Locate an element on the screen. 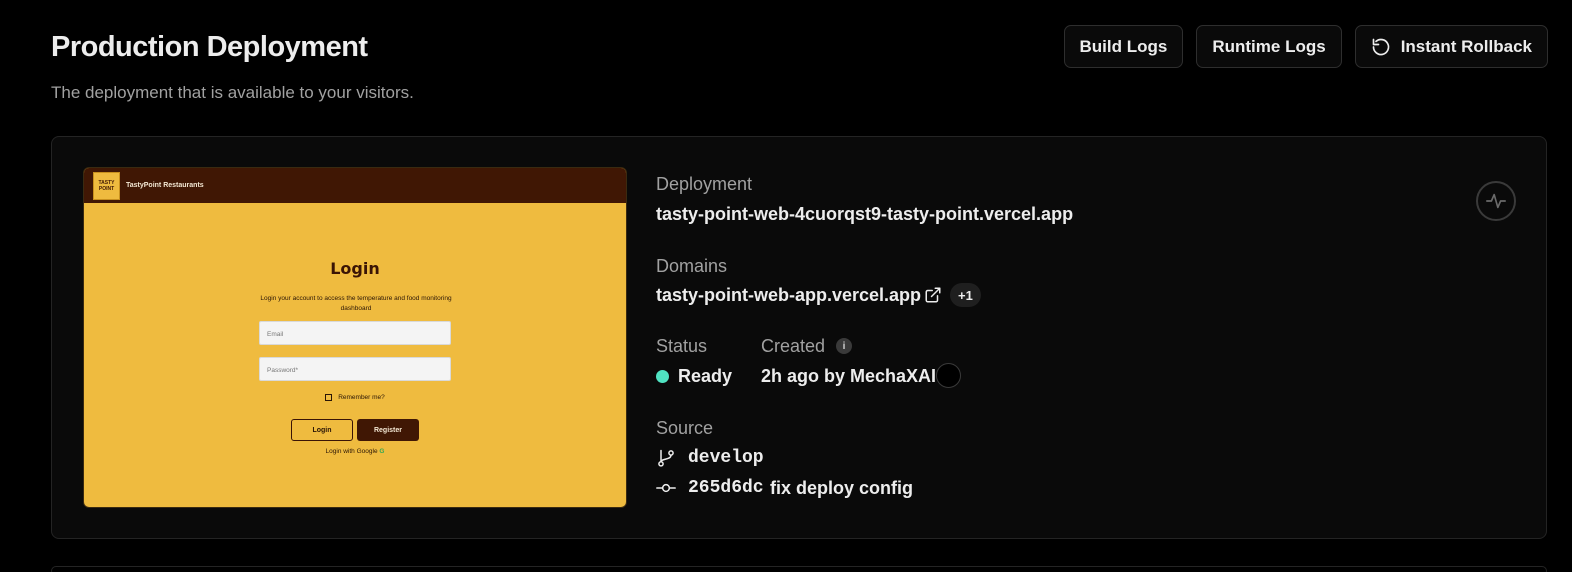 The image size is (1572, 572). preview-brand: TastyPoint Restaurants is located at coordinates (165, 185).